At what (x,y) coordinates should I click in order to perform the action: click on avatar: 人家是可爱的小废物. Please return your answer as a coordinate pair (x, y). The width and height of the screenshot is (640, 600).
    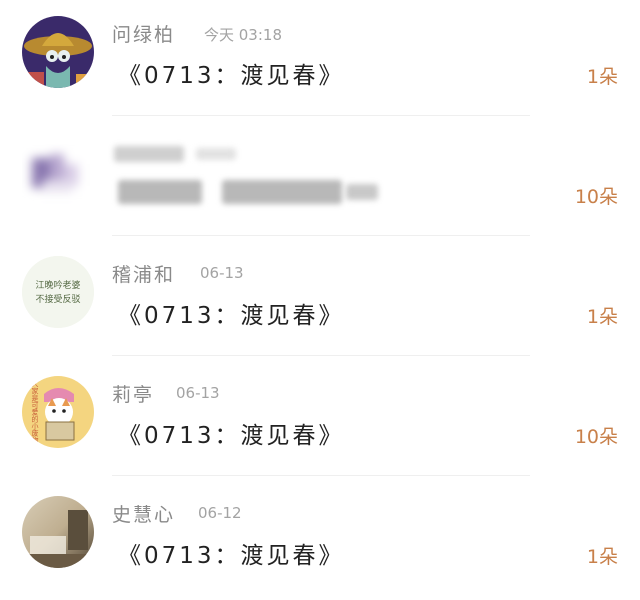
    Looking at the image, I should click on (58, 412).